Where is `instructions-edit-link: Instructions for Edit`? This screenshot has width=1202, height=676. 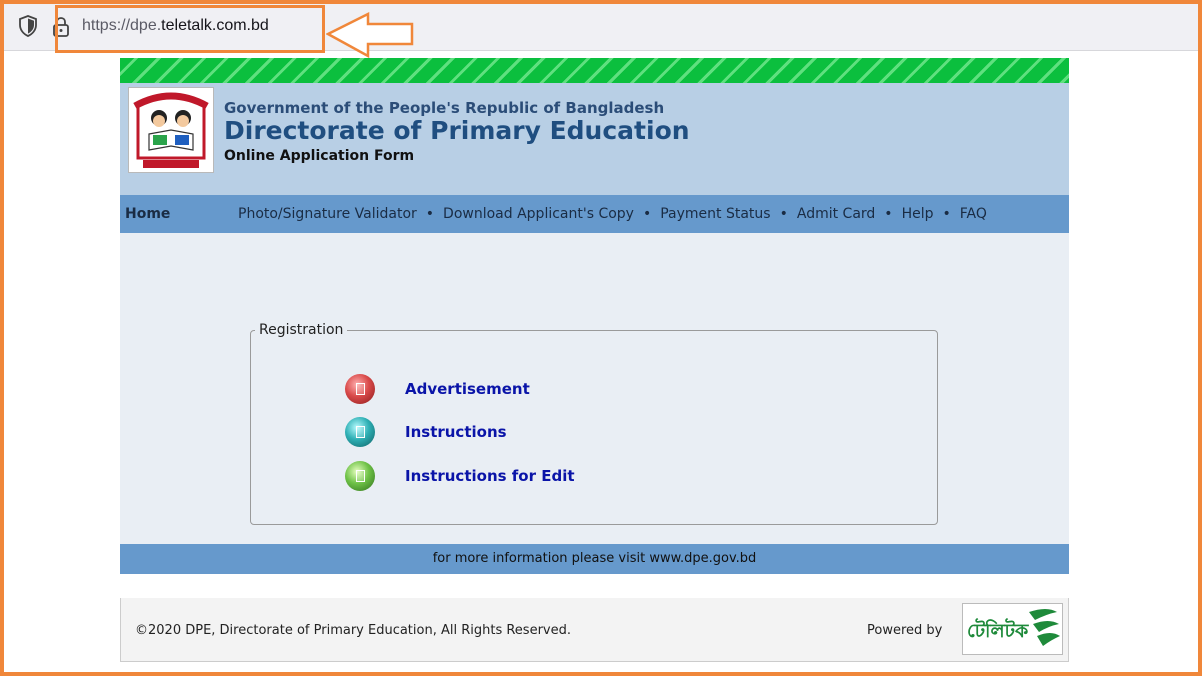 instructions-edit-link: Instructions for Edit is located at coordinates (490, 476).